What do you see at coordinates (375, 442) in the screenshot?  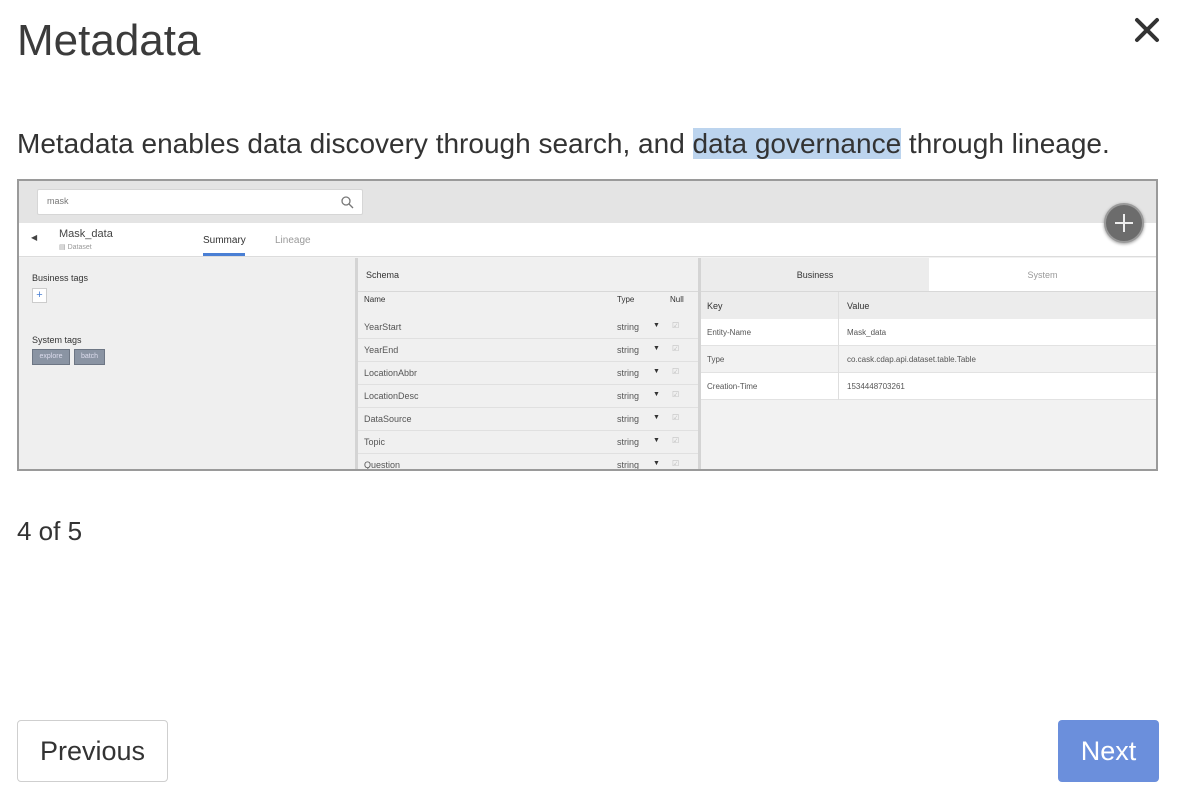 I see `schema-field-name: Topic` at bounding box center [375, 442].